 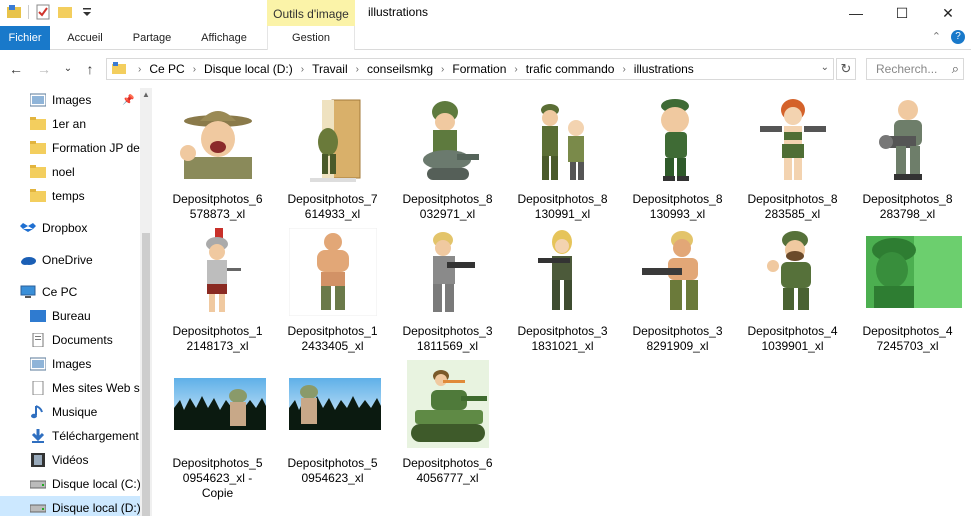 I want to click on address-dropdown-icon: ⌄, so click(x=825, y=67).